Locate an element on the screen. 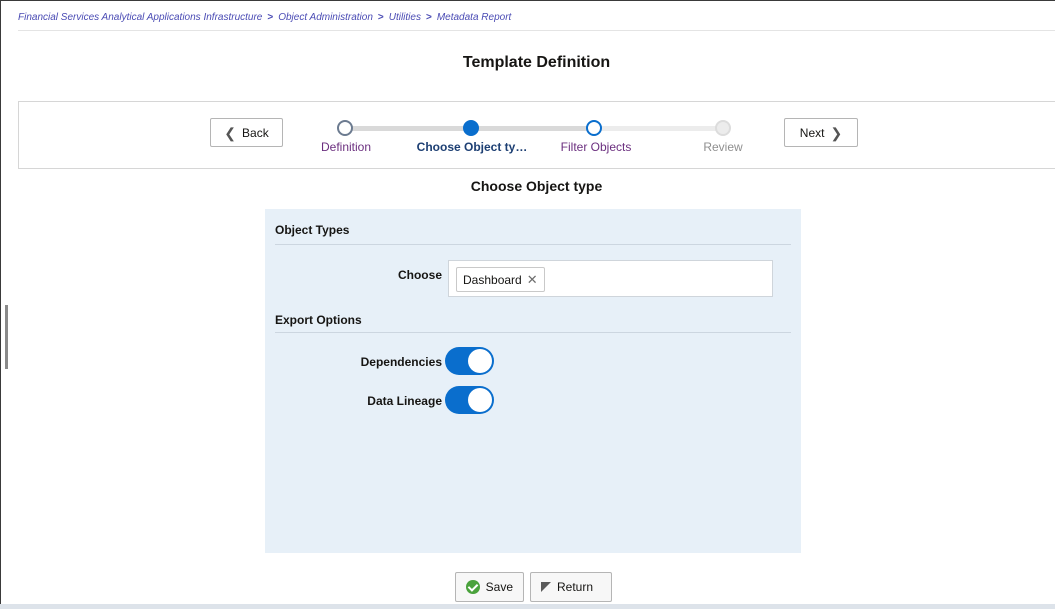 This screenshot has width=1055, height=609. choose-label: Choose is located at coordinates (419, 275).